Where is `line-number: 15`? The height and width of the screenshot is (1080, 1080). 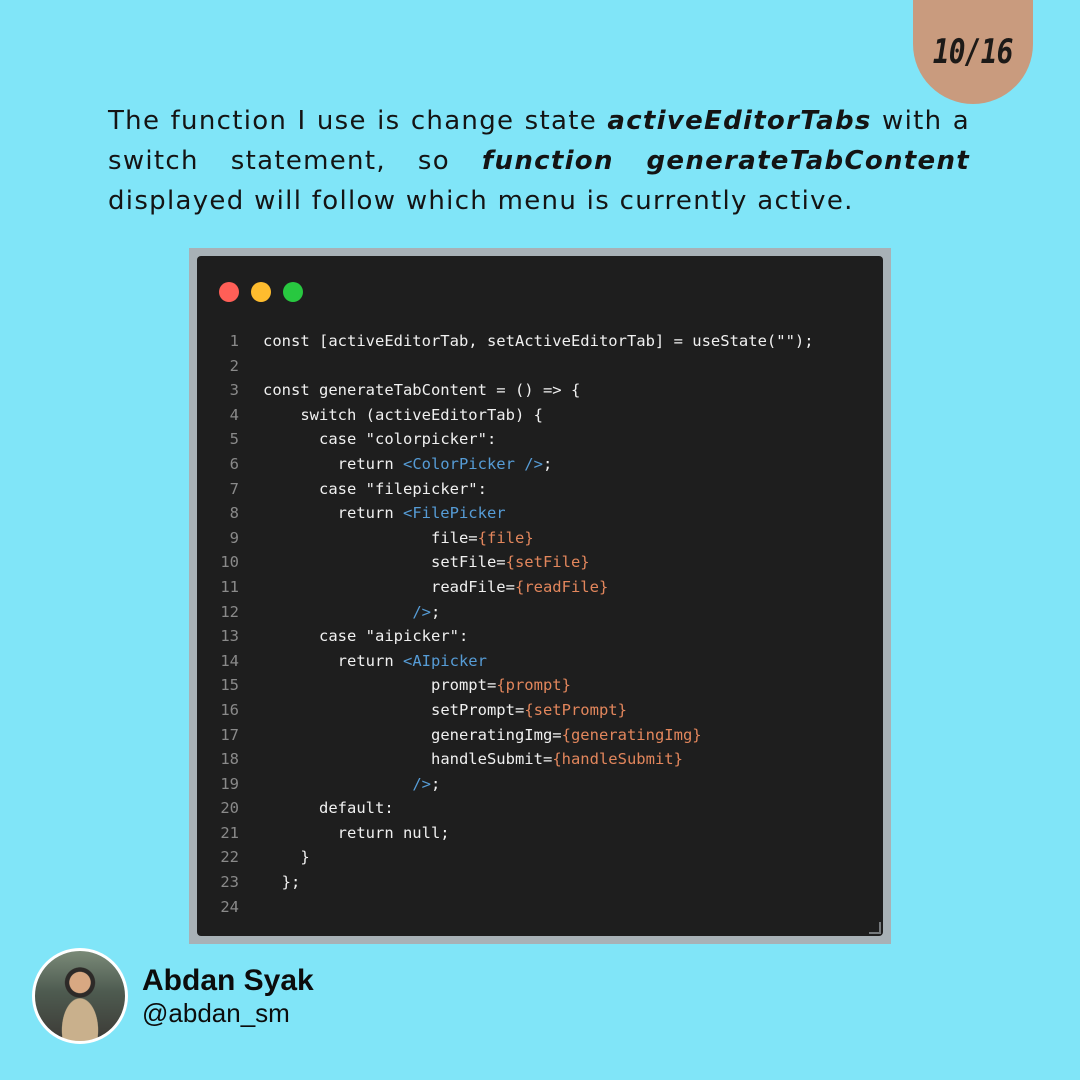
line-number: 15 is located at coordinates (229, 685).